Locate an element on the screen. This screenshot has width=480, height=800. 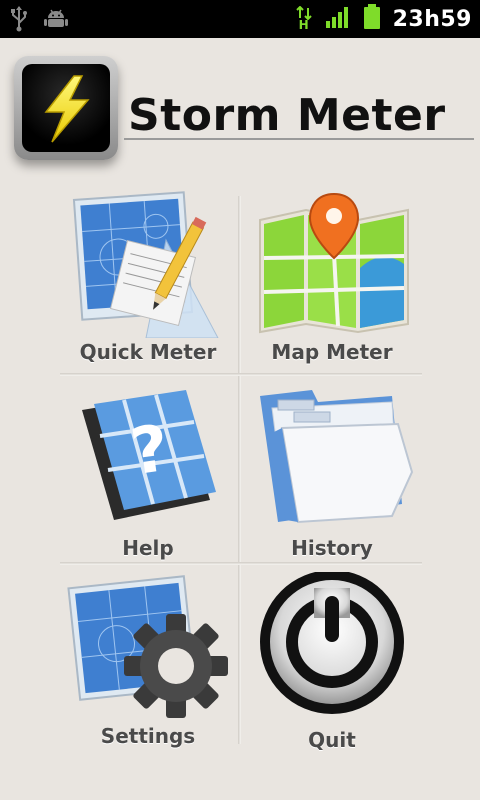
folder-icon is located at coordinates (332, 455).